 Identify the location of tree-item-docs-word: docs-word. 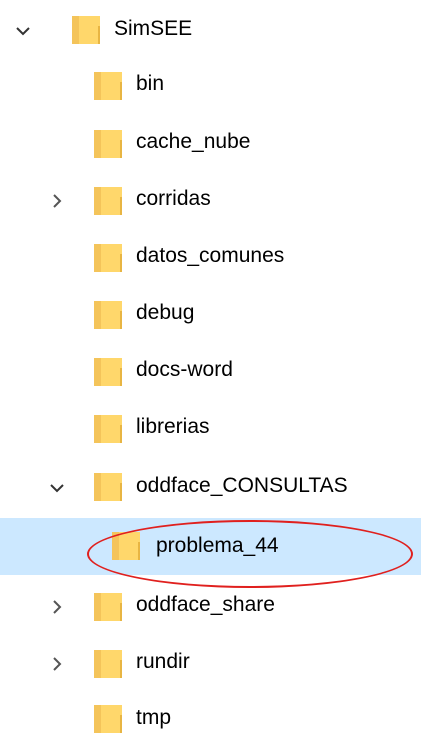
(210, 370).